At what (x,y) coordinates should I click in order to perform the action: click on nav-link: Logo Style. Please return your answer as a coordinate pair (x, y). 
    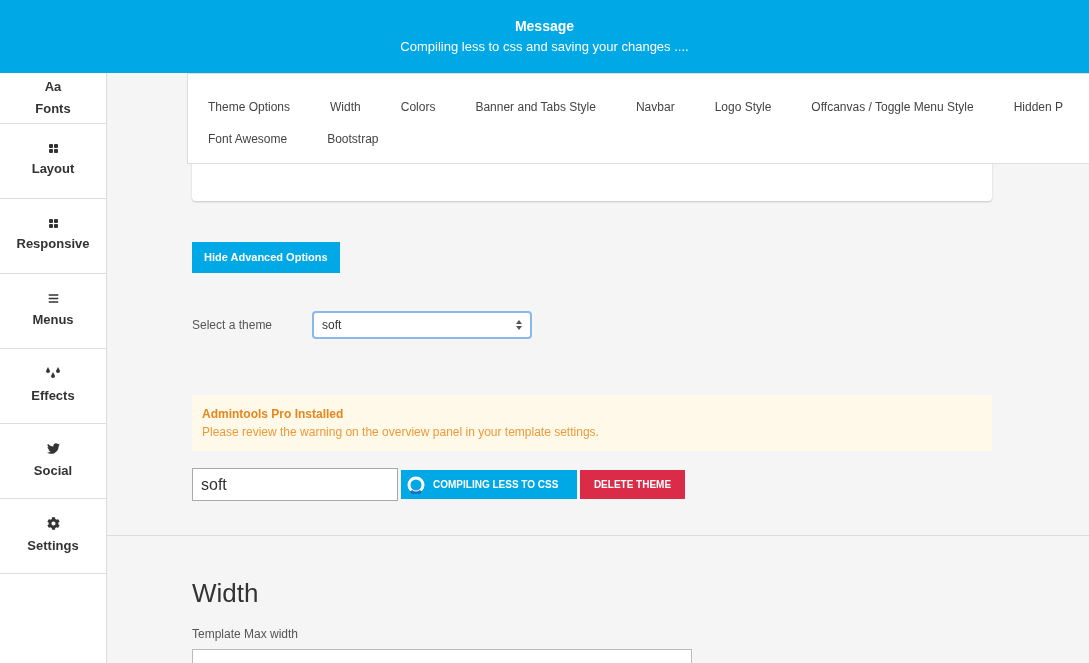
    Looking at the image, I should click on (743, 107).